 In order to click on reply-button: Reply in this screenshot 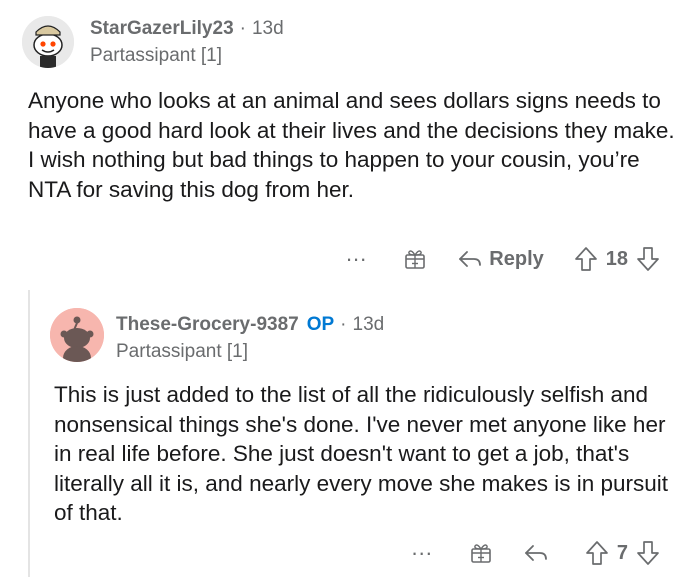, I will do `click(500, 259)`.